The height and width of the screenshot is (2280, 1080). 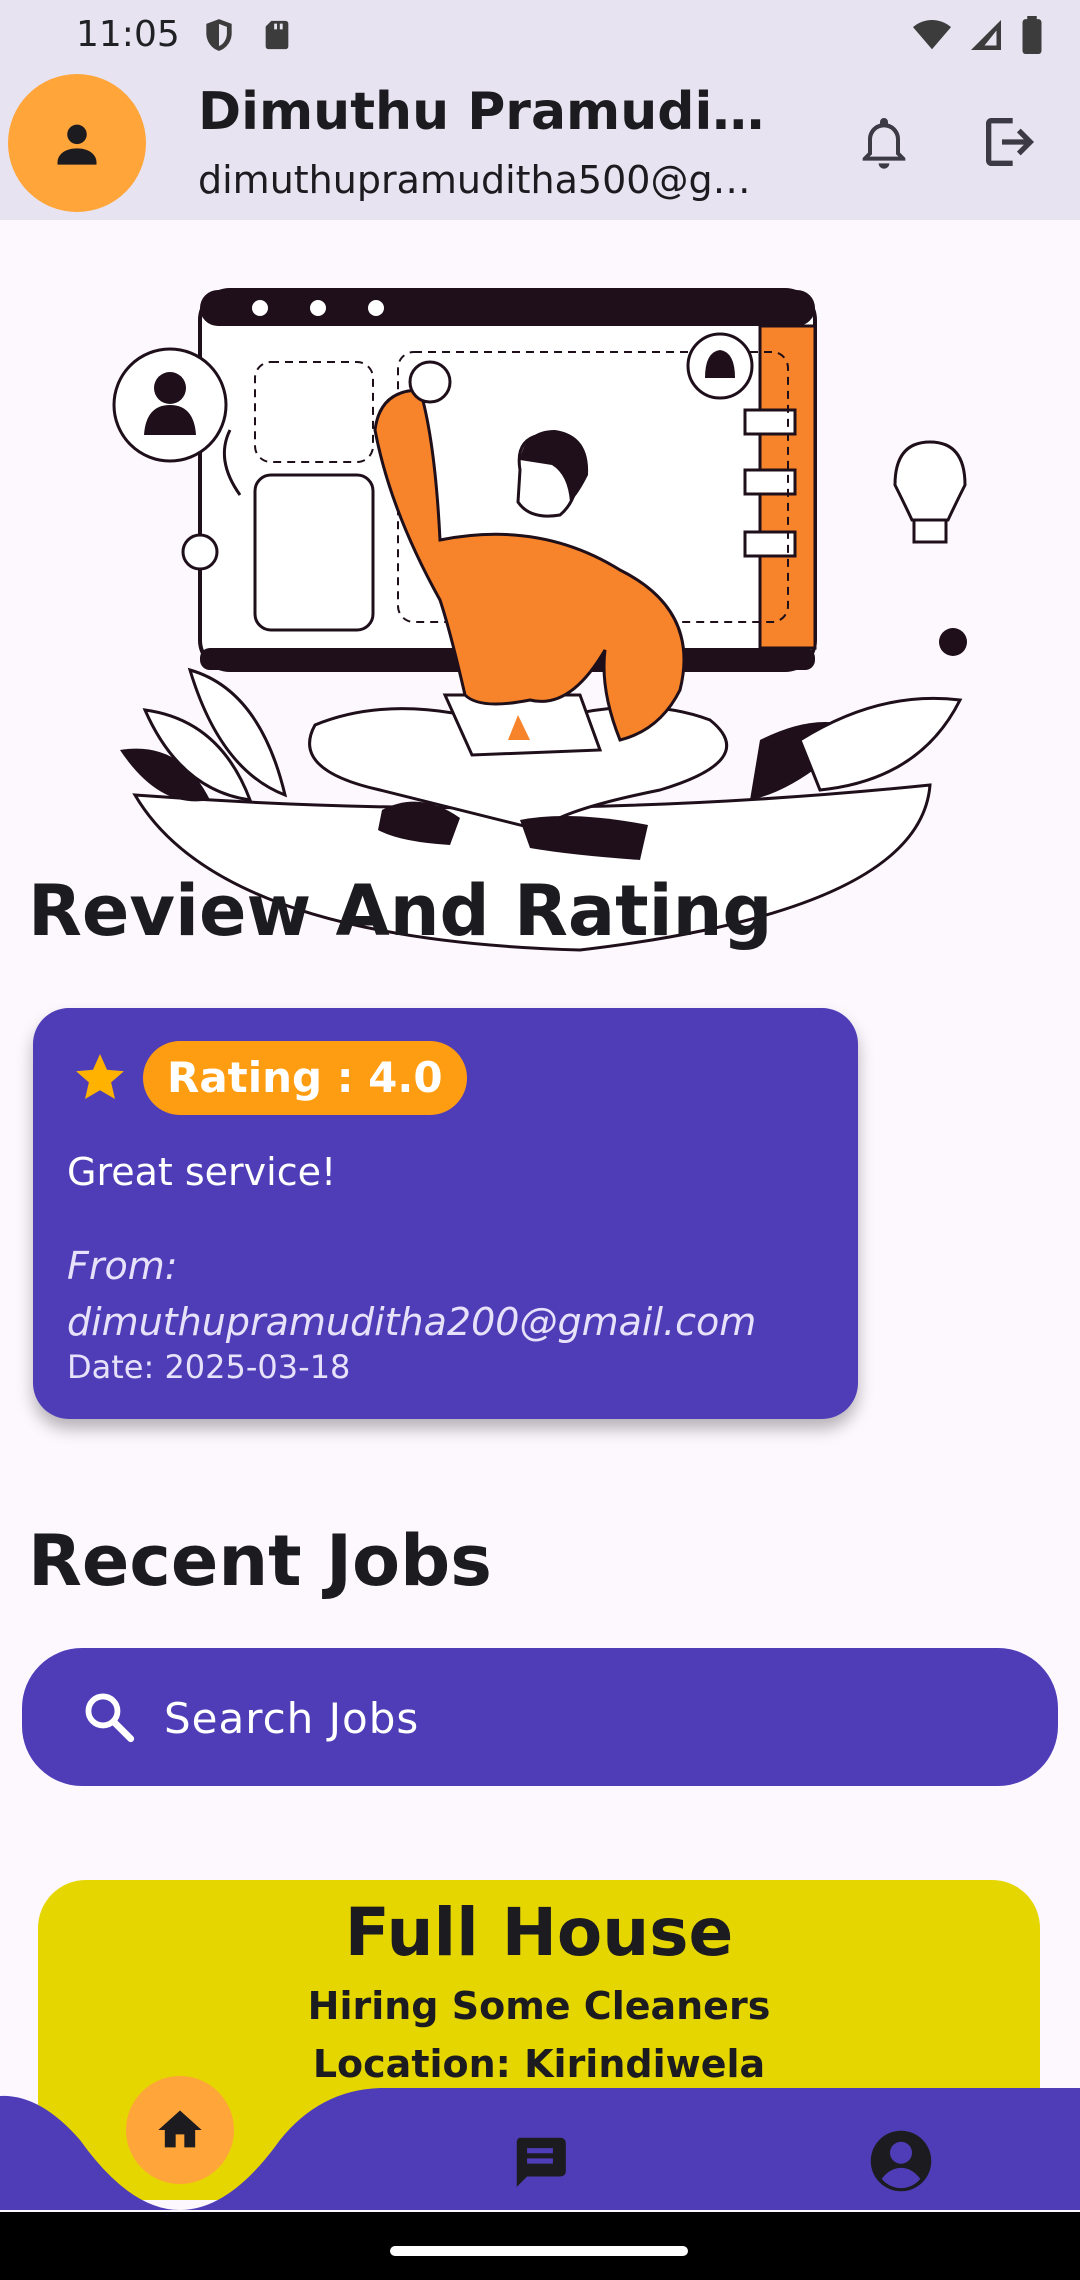 What do you see at coordinates (100, 1076) in the screenshot?
I see `star-icon` at bounding box center [100, 1076].